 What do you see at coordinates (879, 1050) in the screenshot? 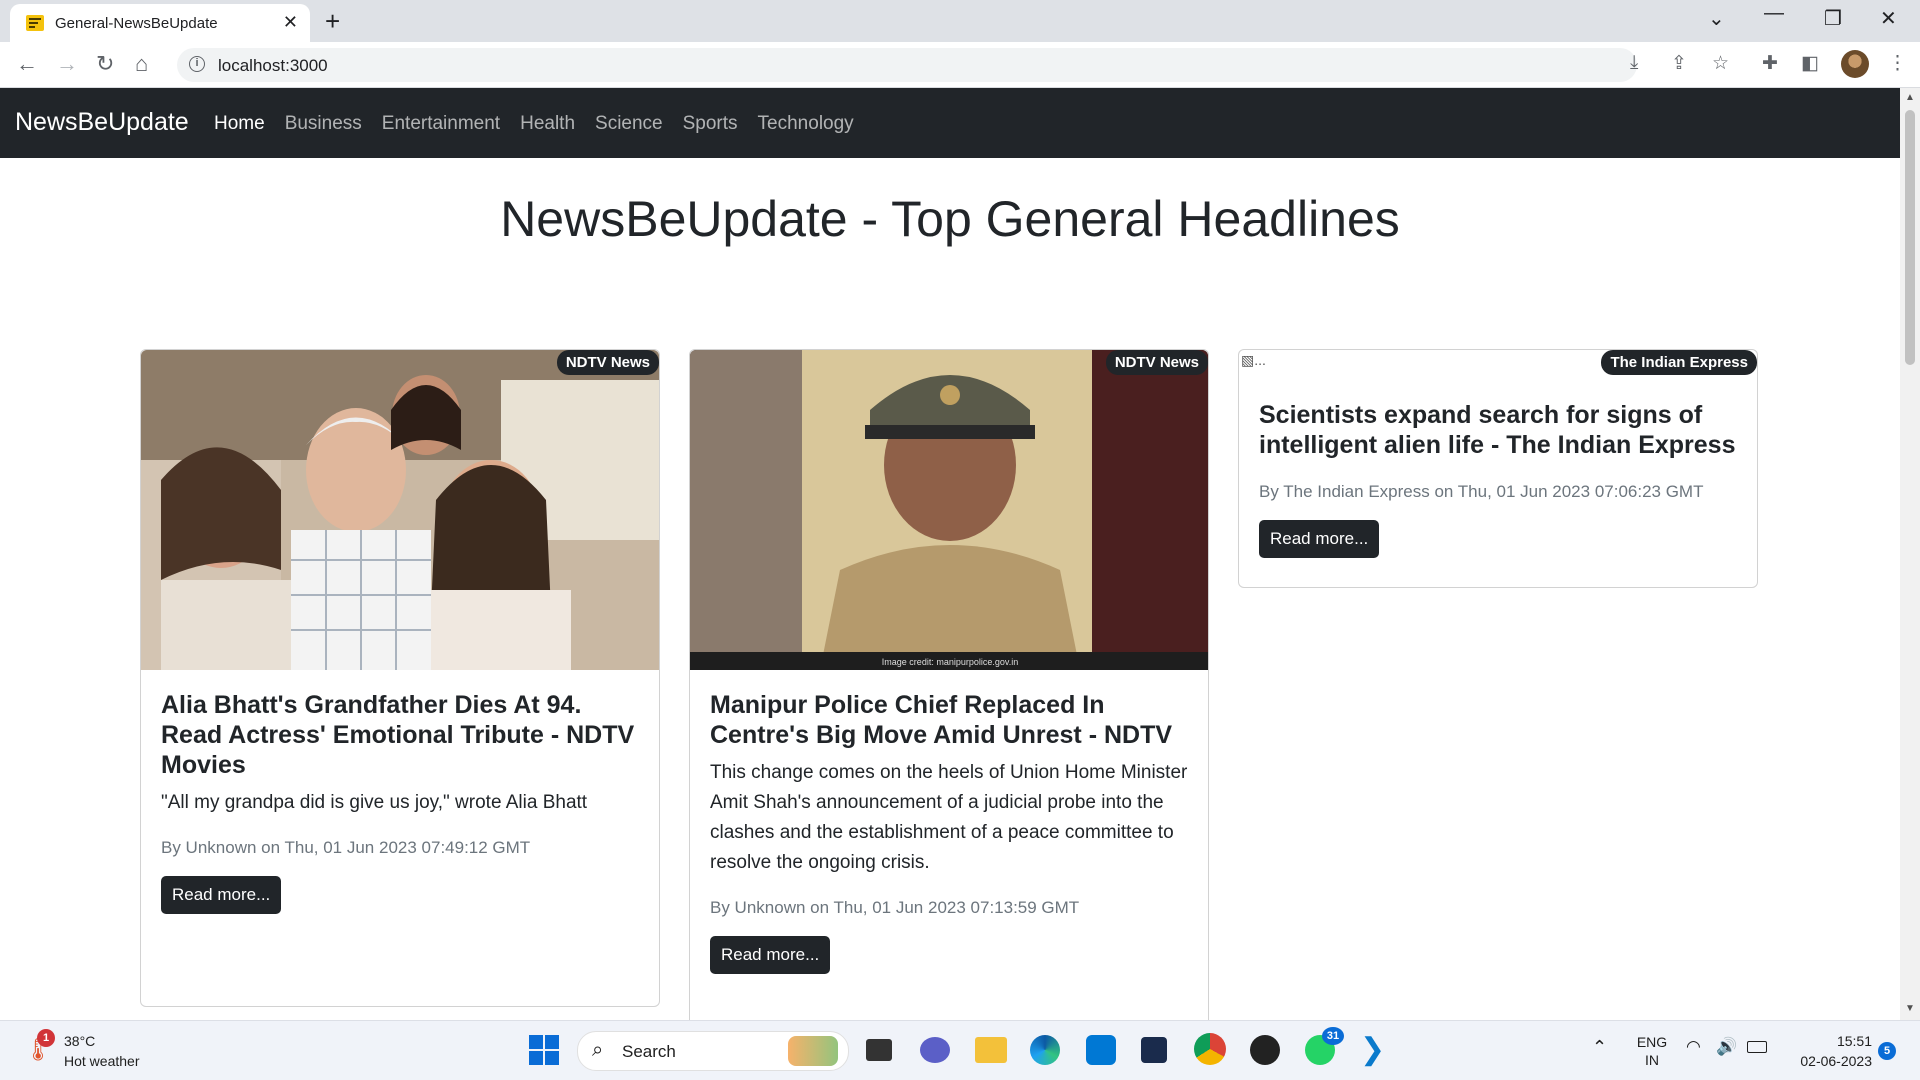
I see `task-view-icon` at bounding box center [879, 1050].